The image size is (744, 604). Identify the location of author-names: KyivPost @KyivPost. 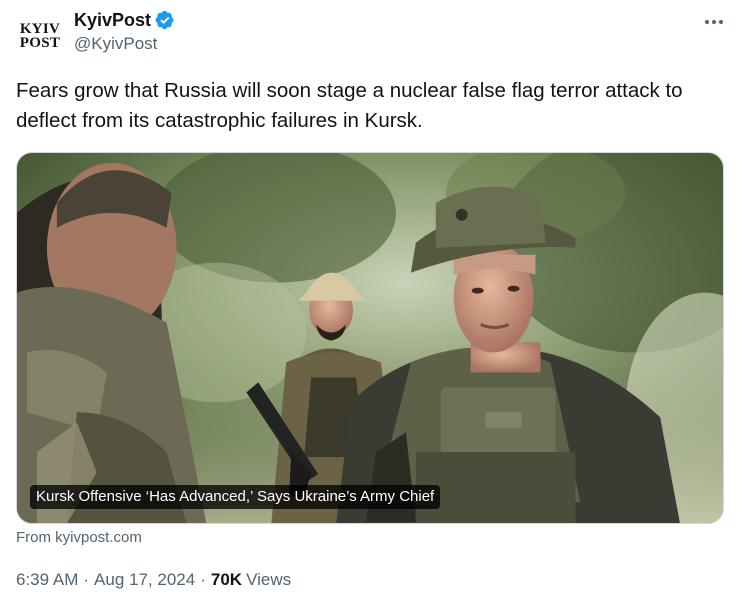
(124, 31).